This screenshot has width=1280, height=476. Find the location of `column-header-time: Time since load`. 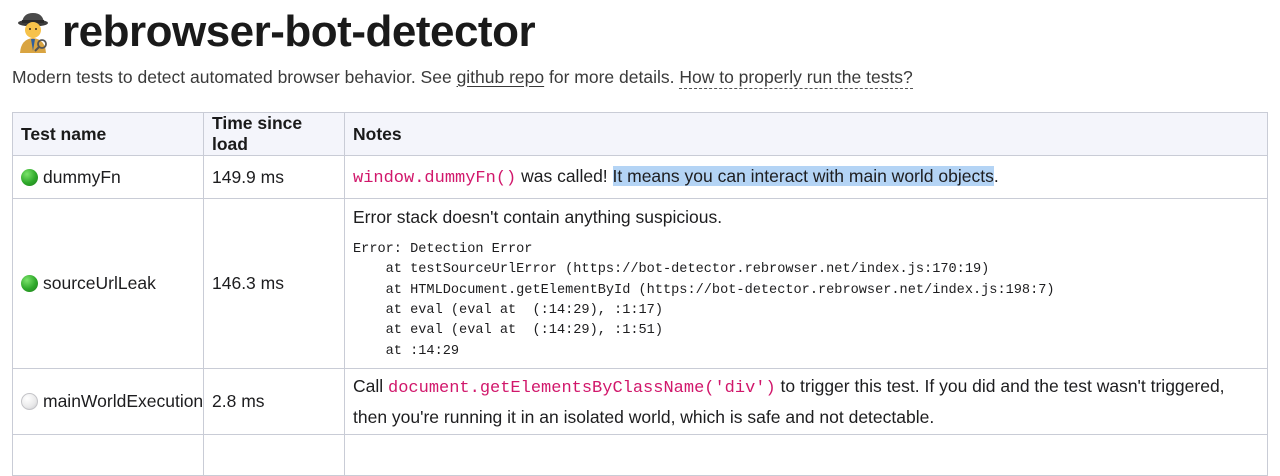

column-header-time: Time since load is located at coordinates (274, 134).